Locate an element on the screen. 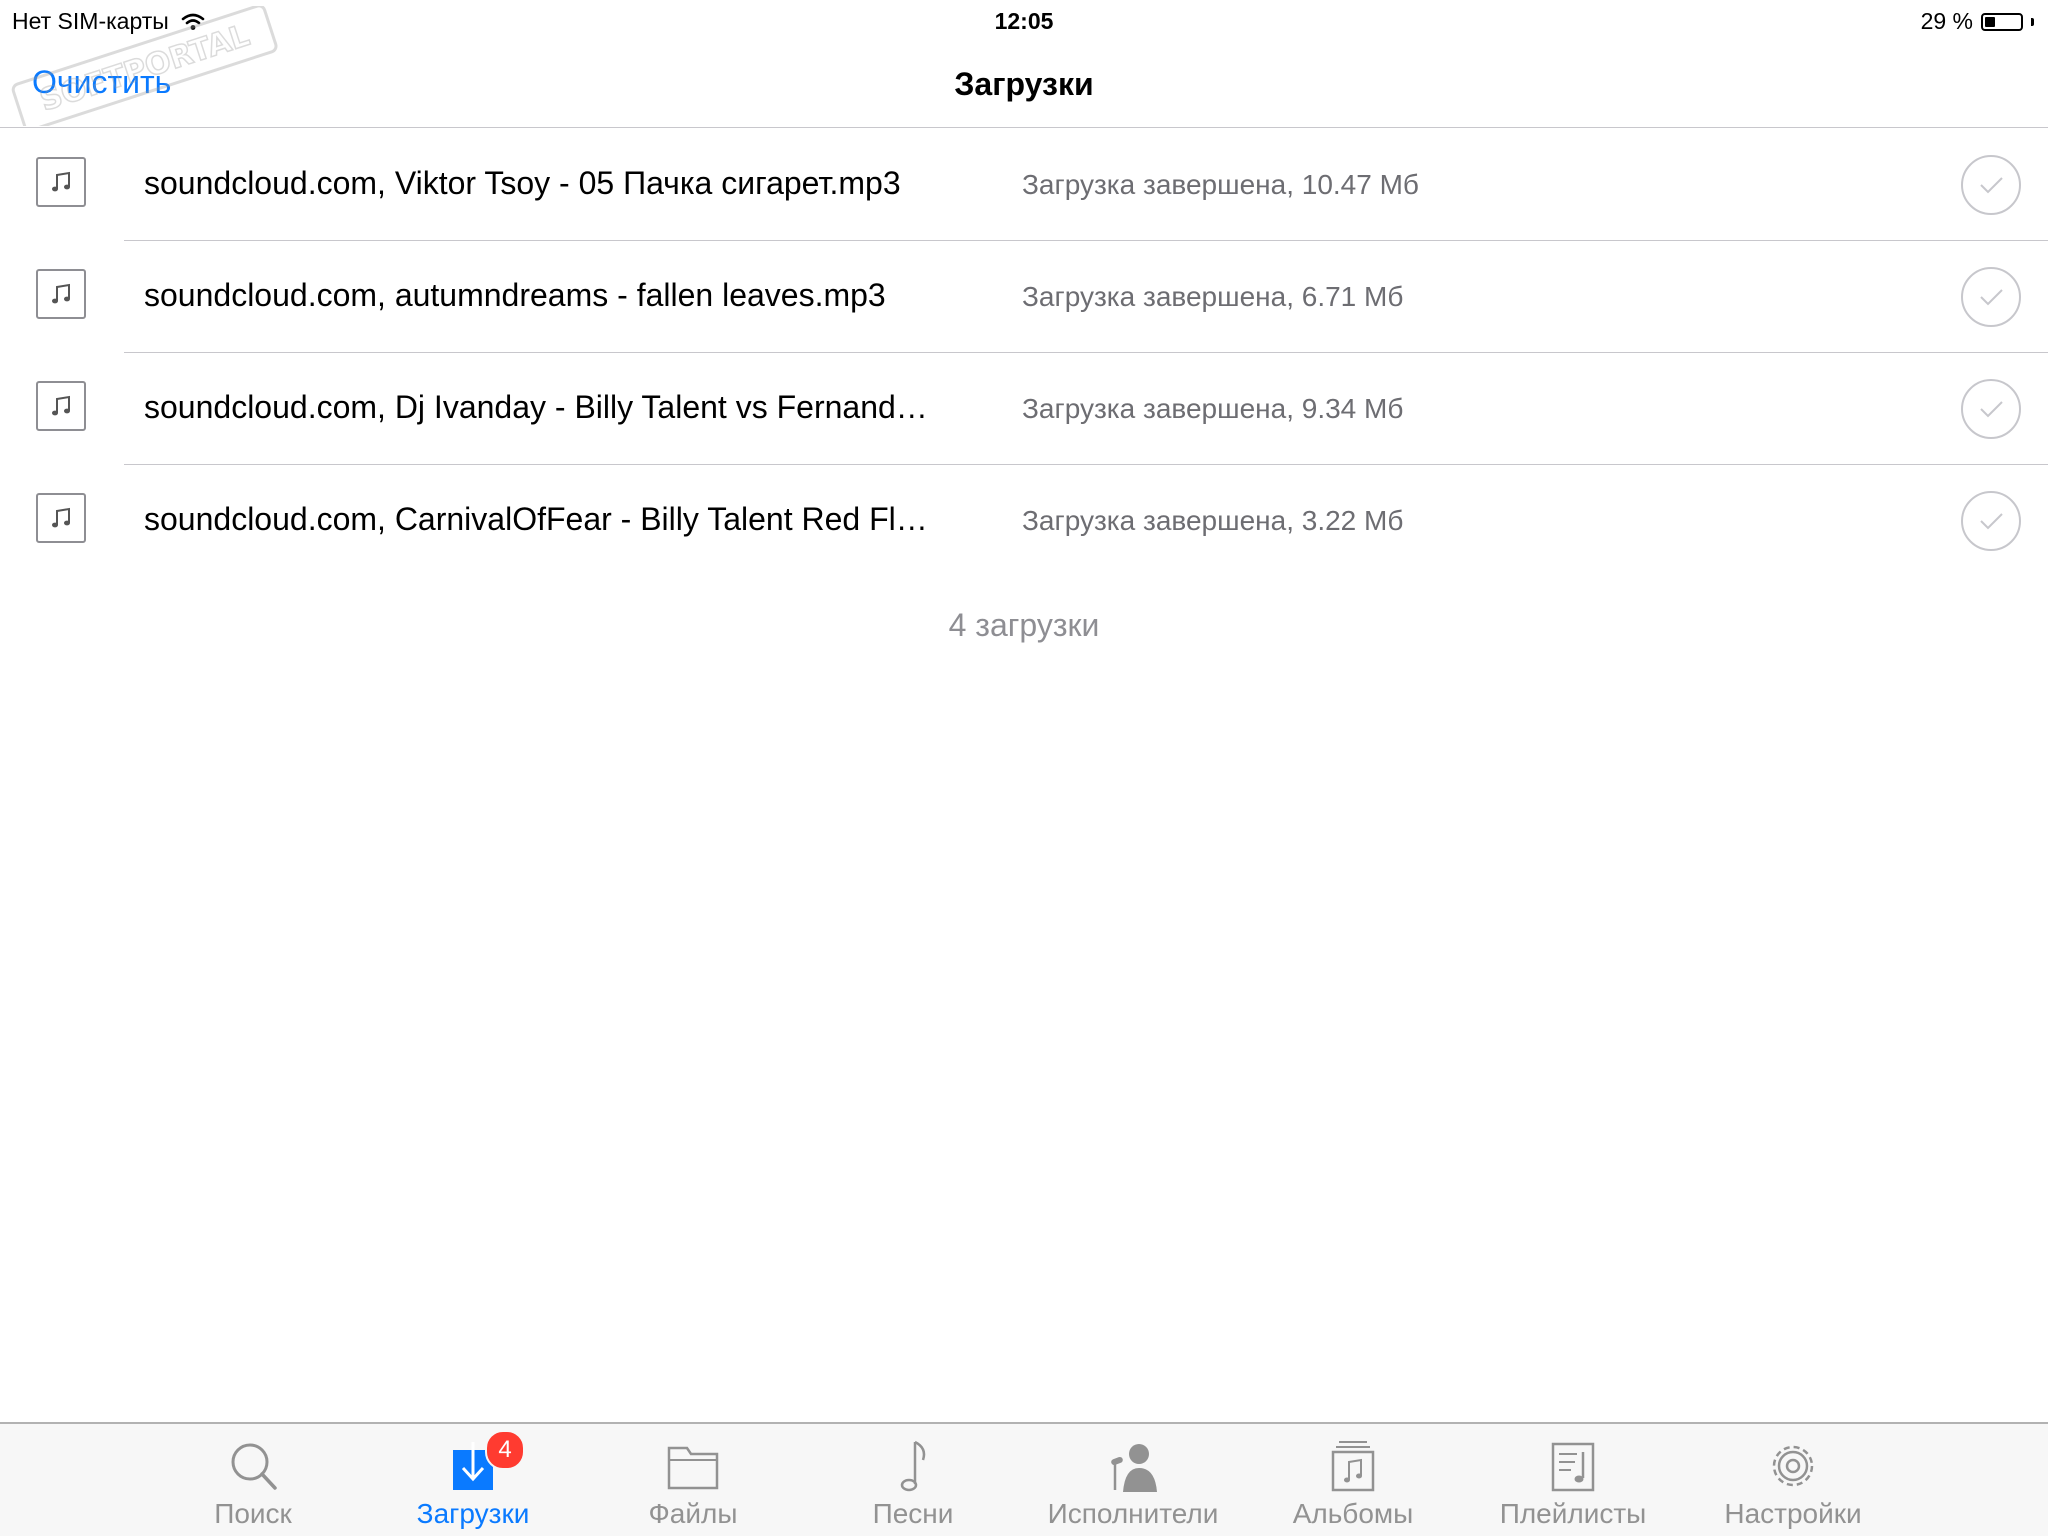 This screenshot has height=1536, width=2048. tab-label: Загрузки is located at coordinates (473, 1513).